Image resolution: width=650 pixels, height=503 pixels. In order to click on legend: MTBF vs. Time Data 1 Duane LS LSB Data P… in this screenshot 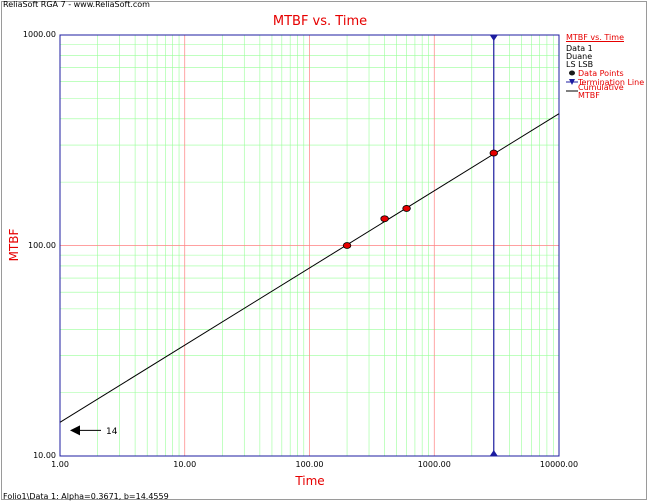, I will do `click(606, 66)`.